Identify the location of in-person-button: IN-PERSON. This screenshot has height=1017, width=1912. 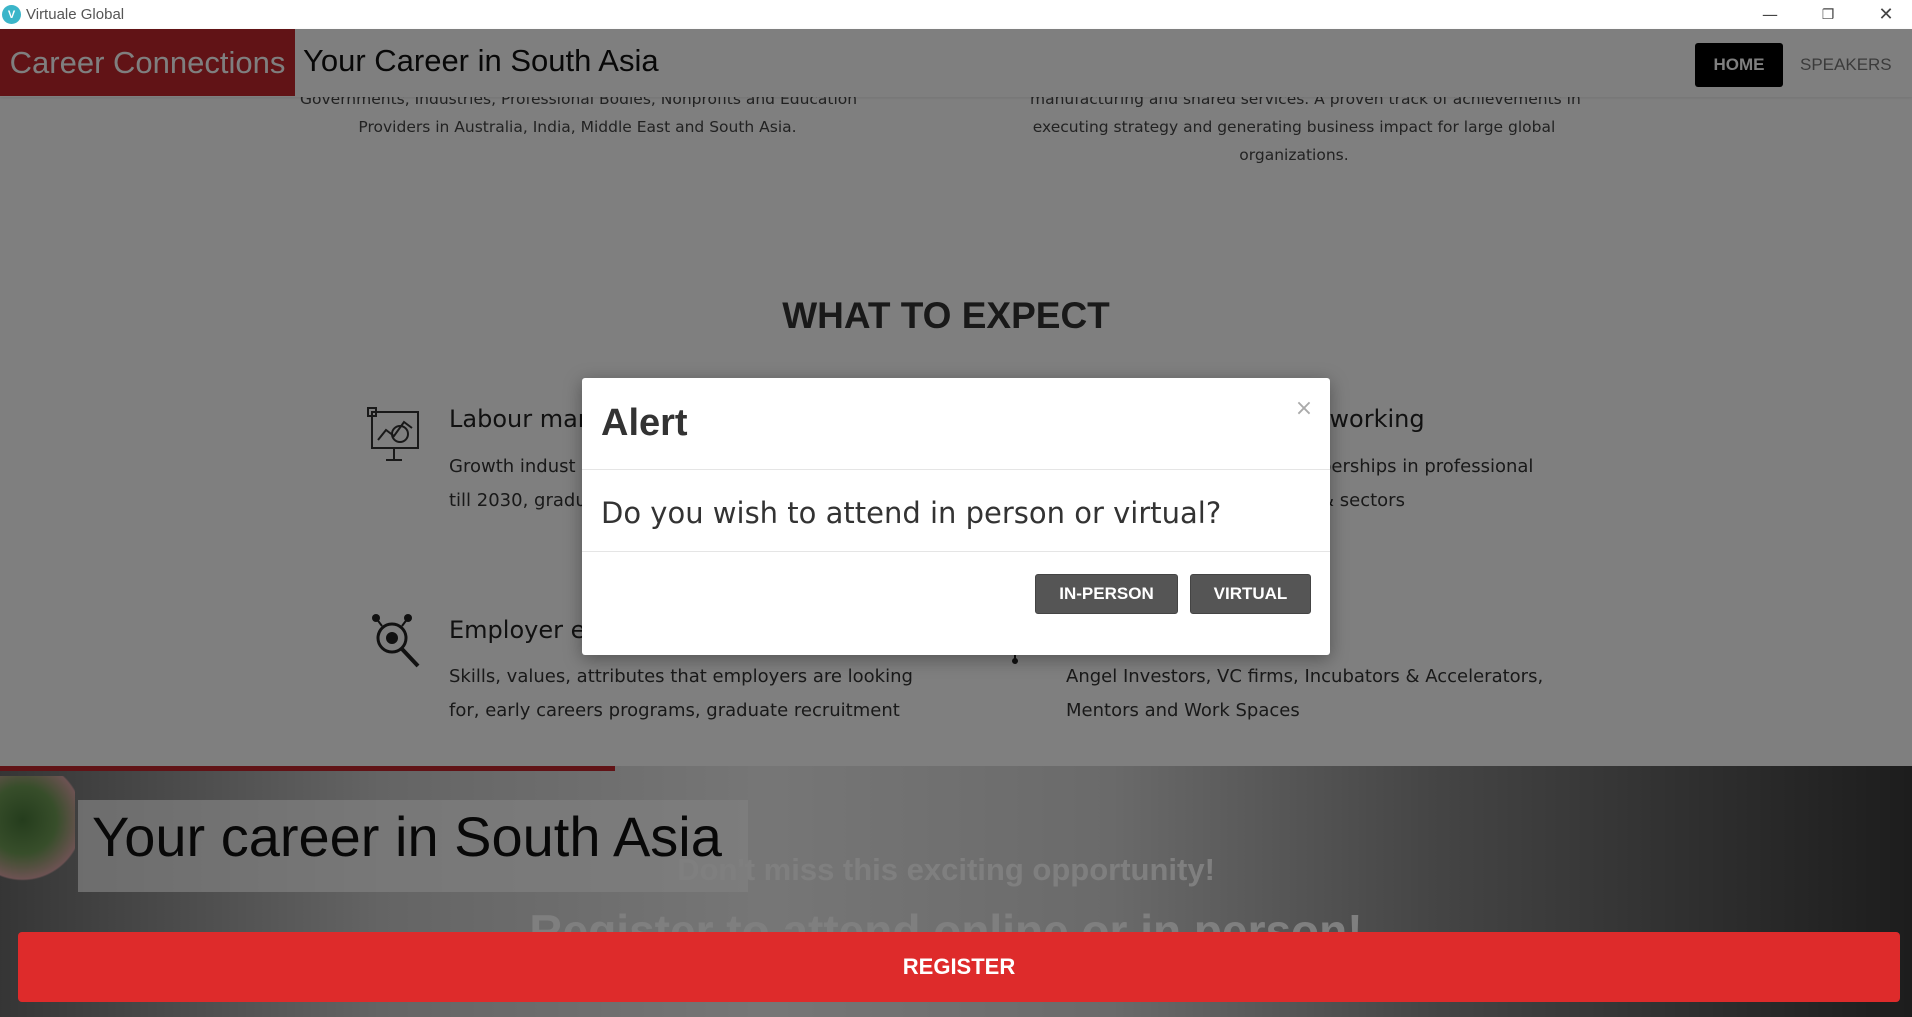
(1106, 594).